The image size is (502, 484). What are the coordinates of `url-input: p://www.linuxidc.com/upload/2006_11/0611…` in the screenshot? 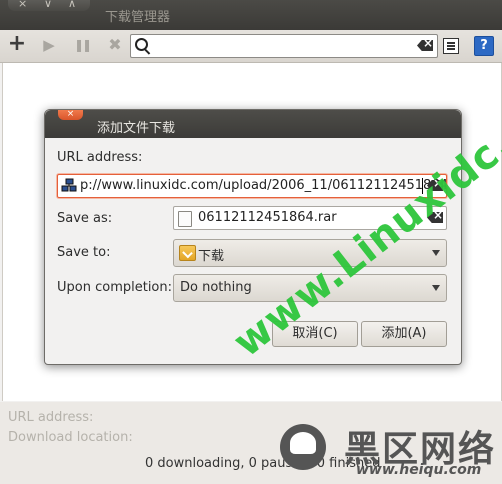 It's located at (252, 186).